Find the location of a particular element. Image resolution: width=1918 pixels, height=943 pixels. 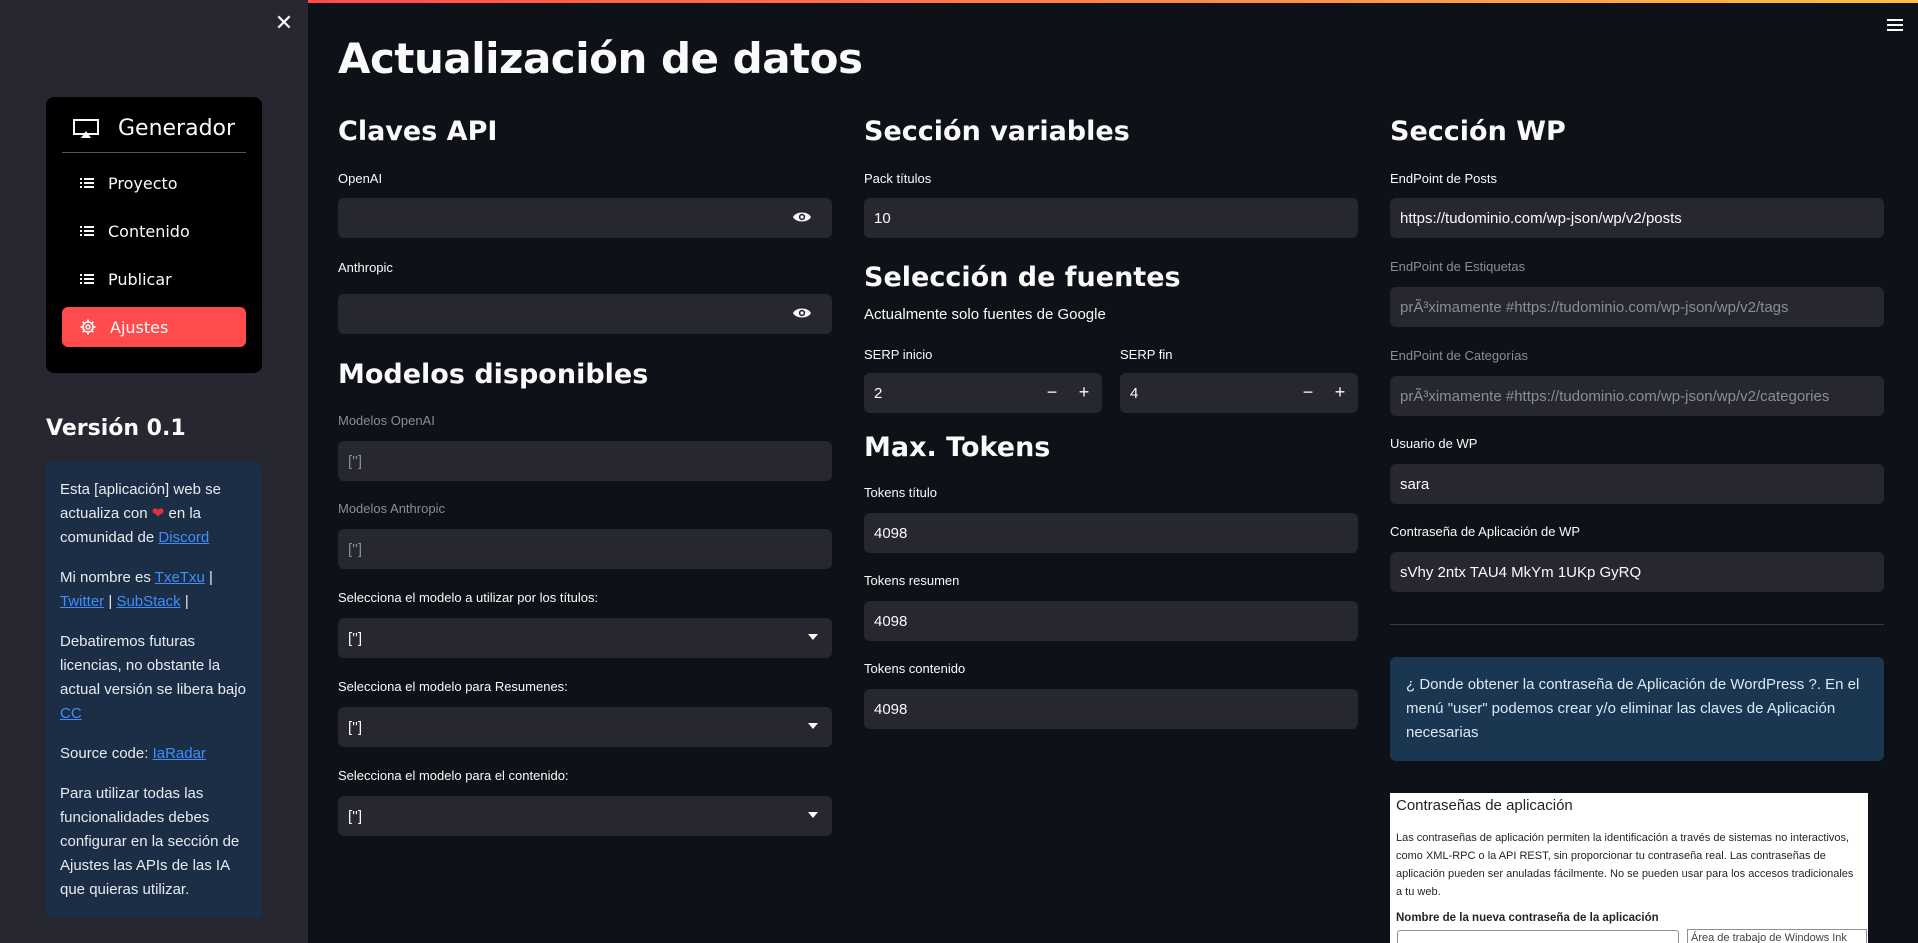

gear-icon is located at coordinates (88, 327).